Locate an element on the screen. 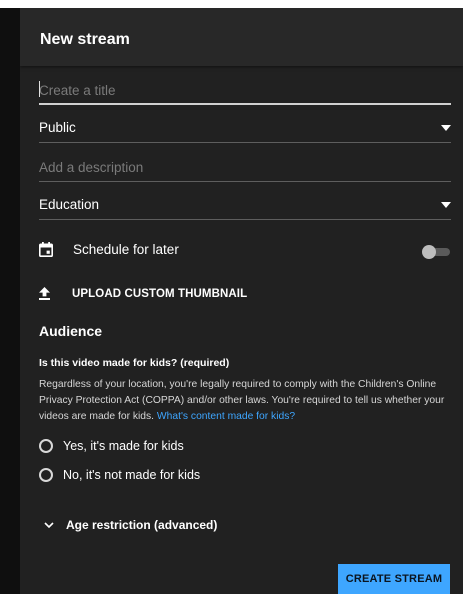  title-field is located at coordinates (245, 90).